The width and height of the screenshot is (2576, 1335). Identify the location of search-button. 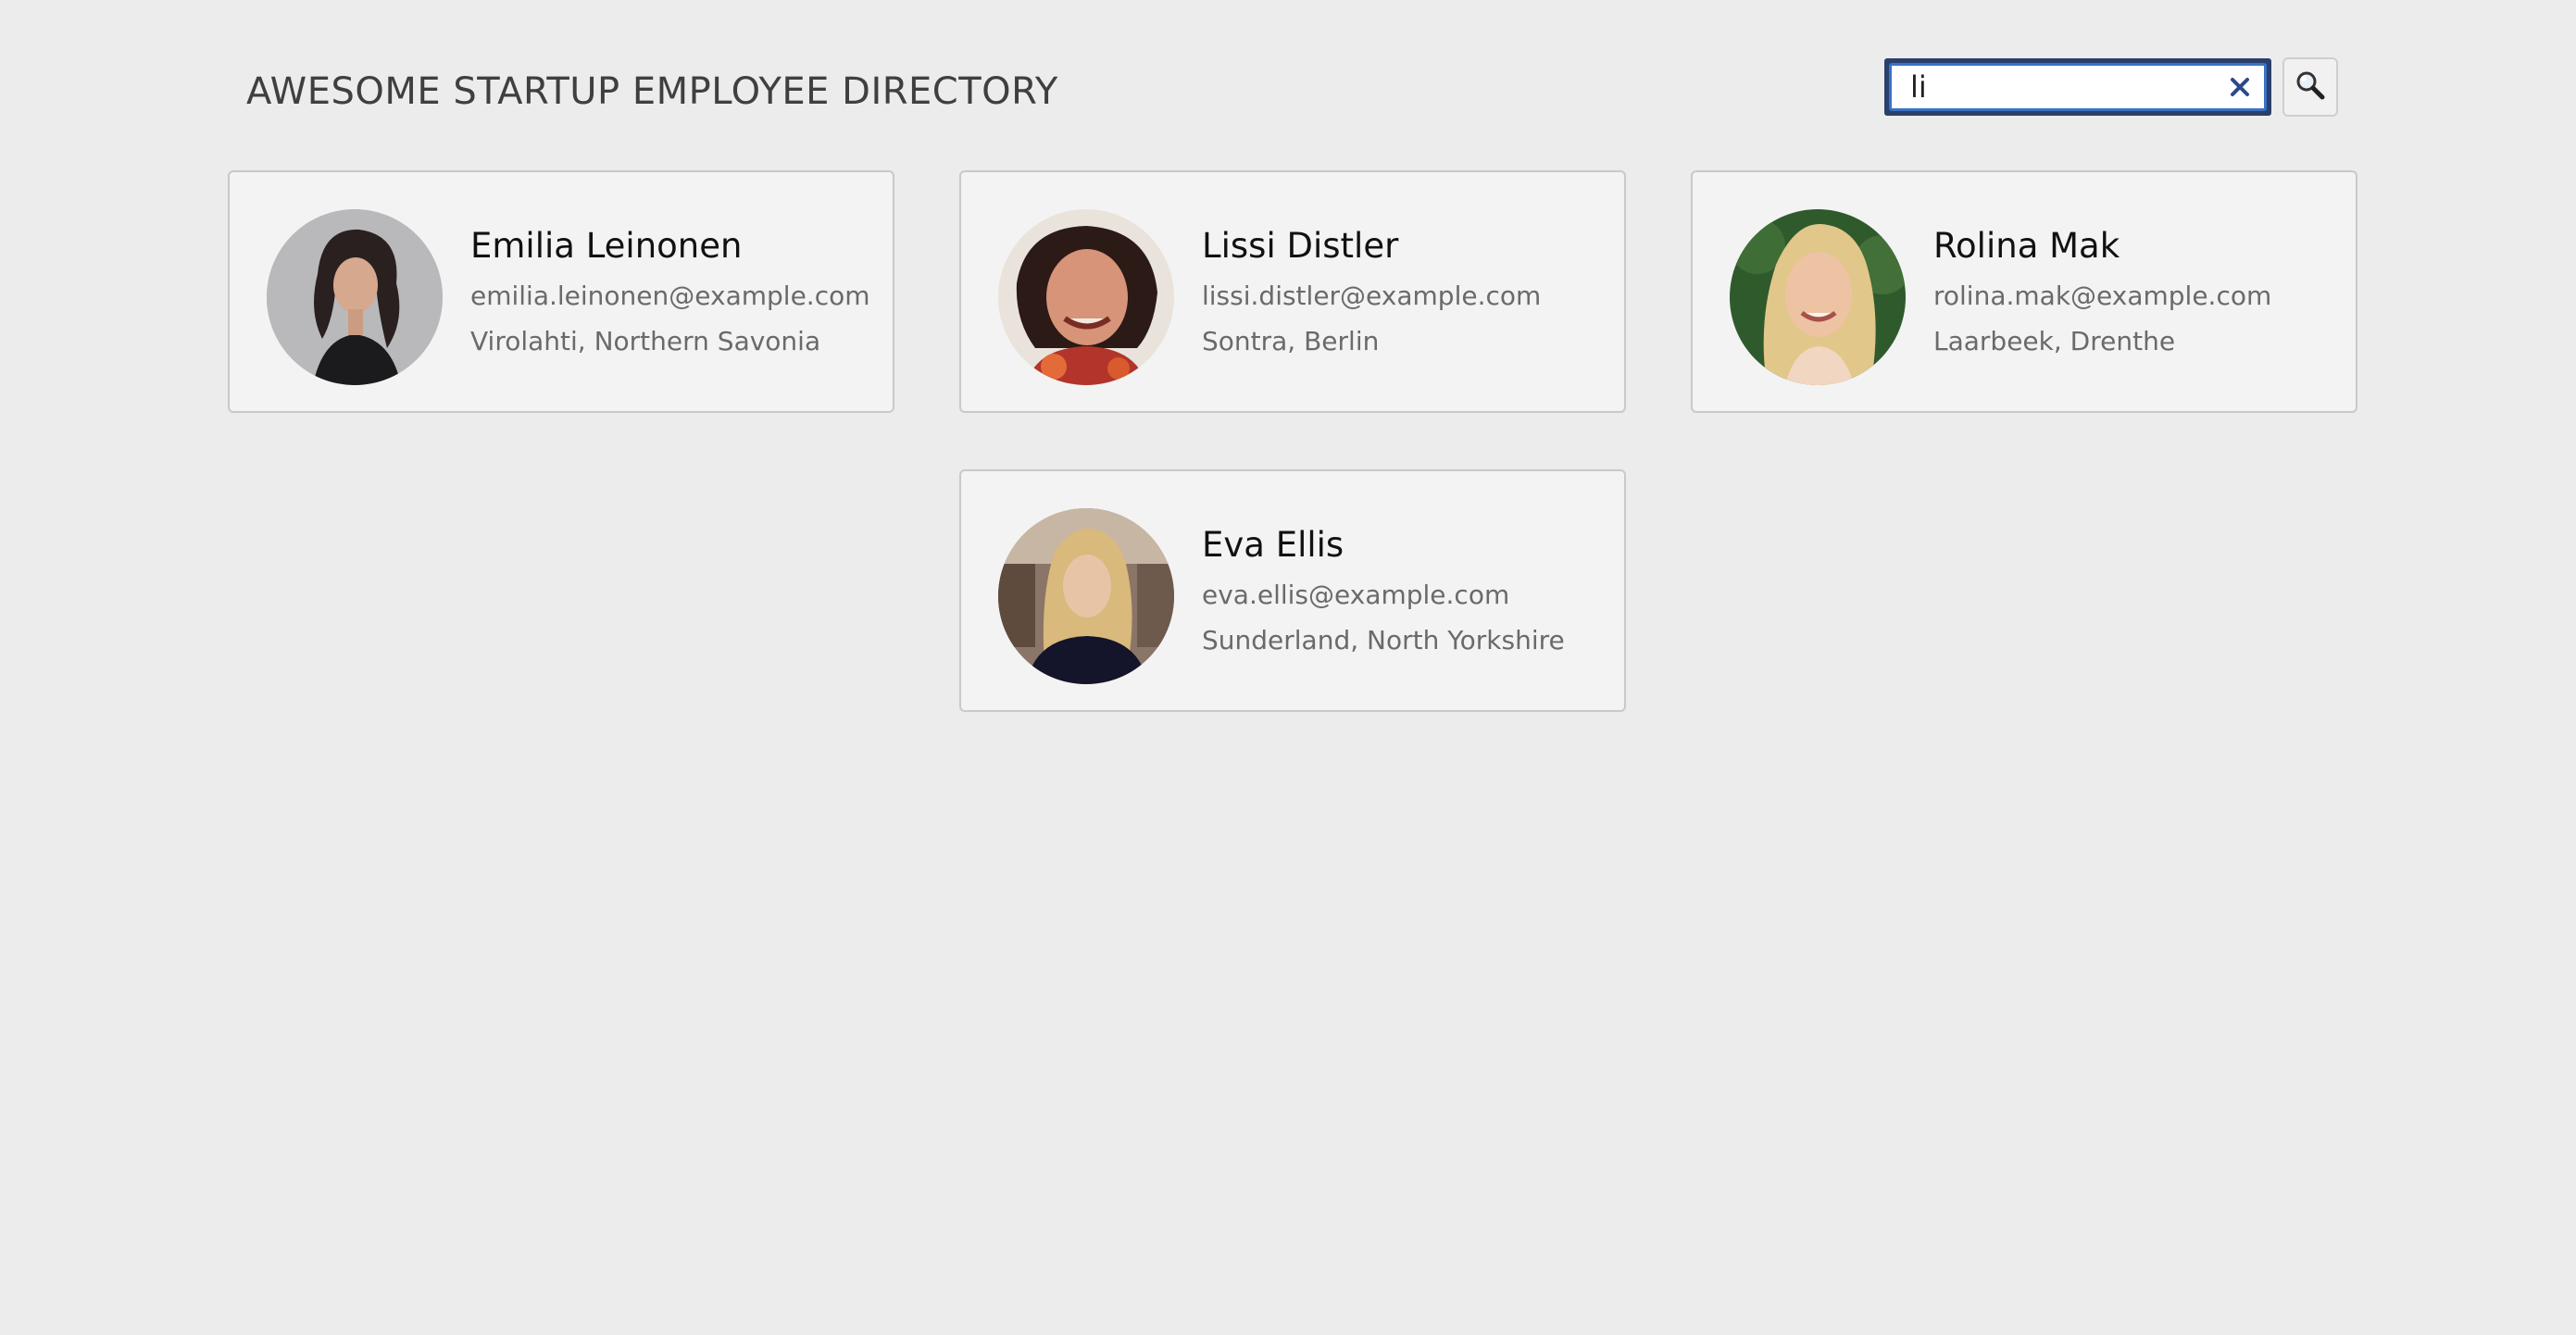
(2310, 87).